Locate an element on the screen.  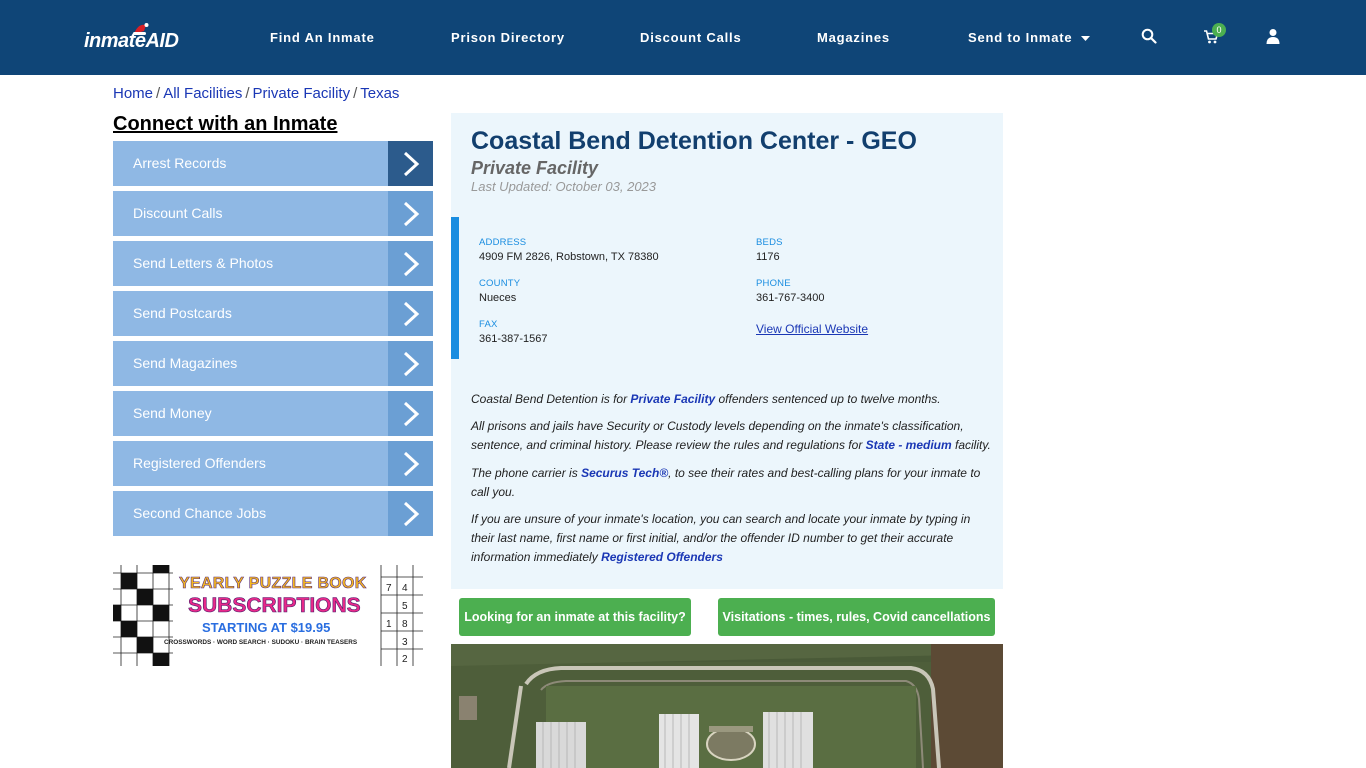
security-level-link: State - medium is located at coordinates (909, 445).